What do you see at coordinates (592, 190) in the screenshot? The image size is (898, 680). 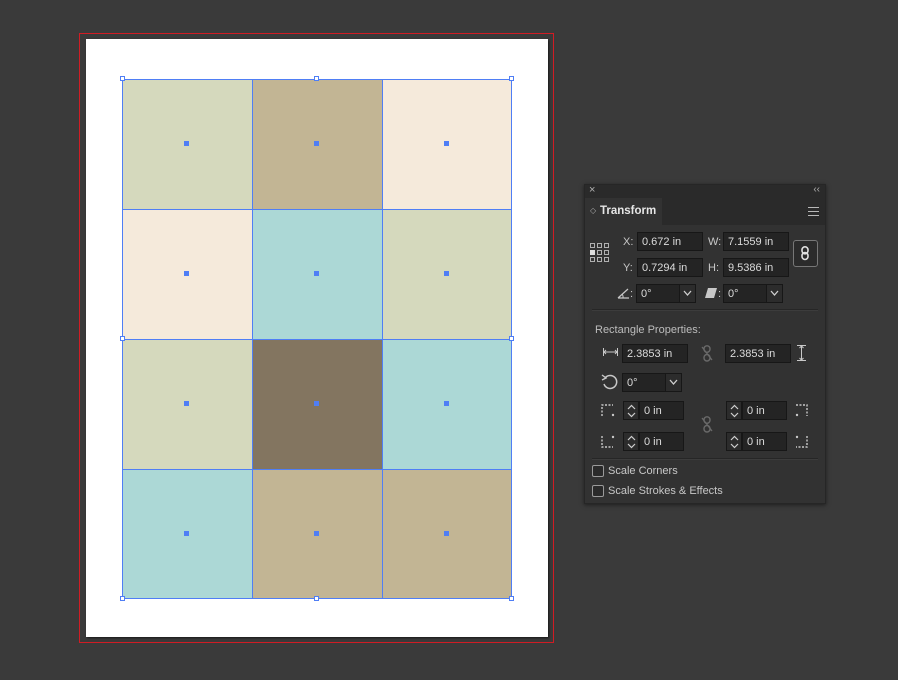 I see `close-icon: ×` at bounding box center [592, 190].